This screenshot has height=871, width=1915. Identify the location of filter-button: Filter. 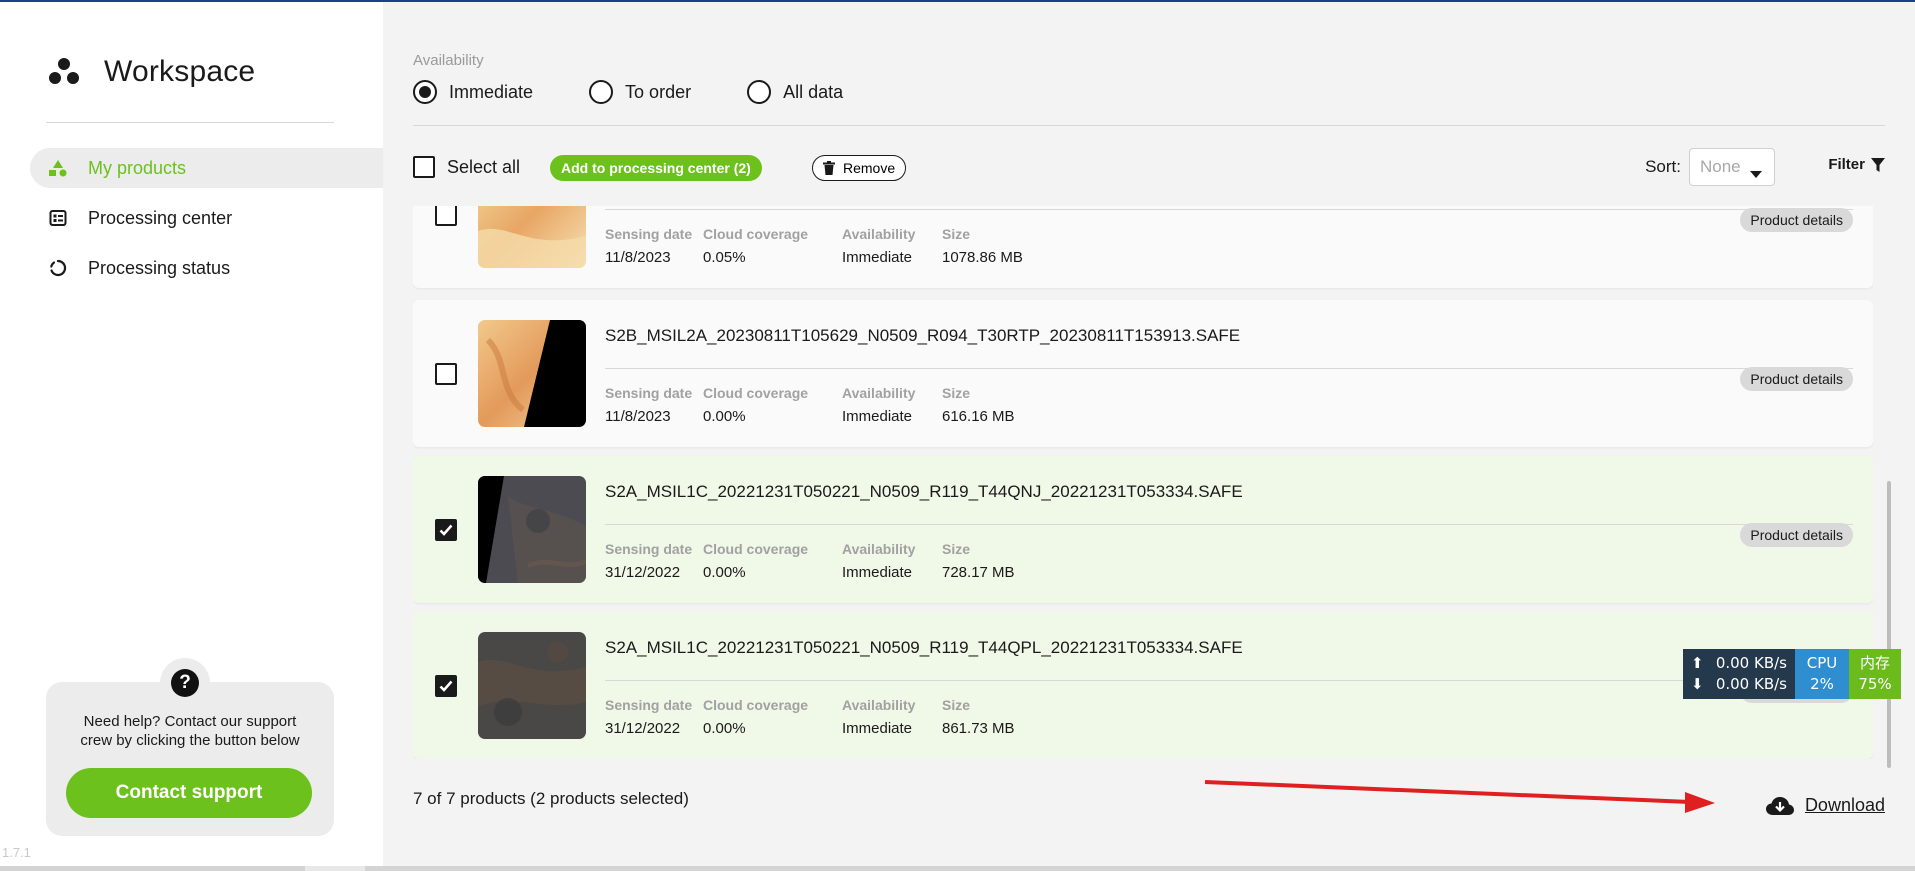
(1856, 164).